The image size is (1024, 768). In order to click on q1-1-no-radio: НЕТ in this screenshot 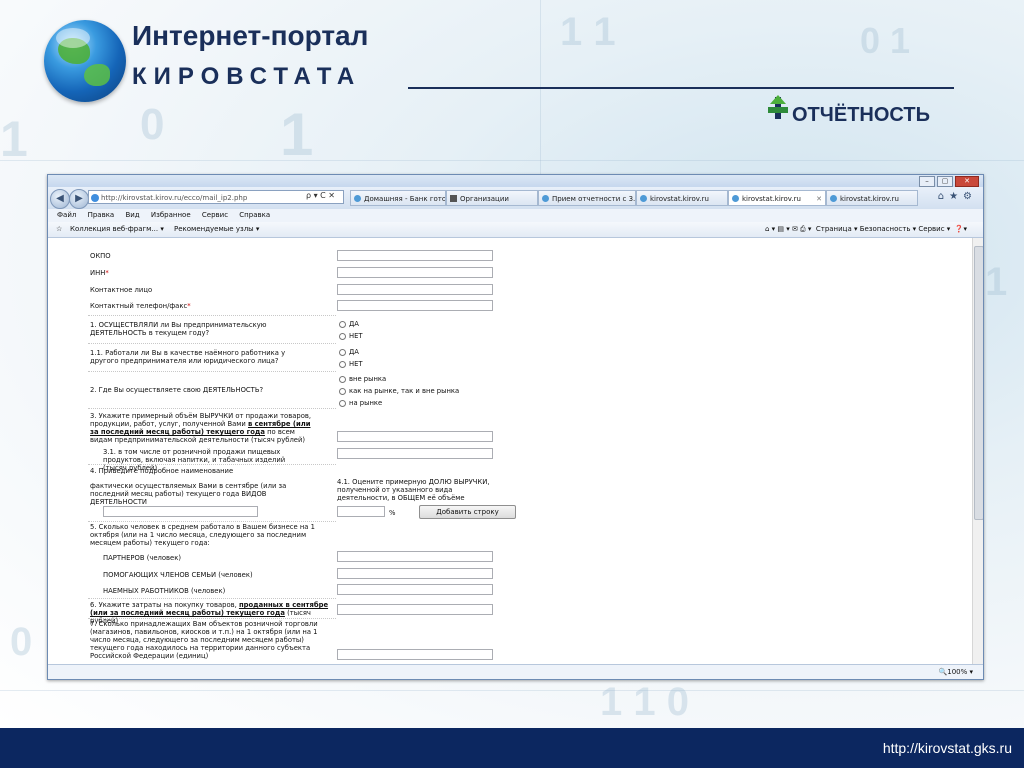, I will do `click(351, 364)`.